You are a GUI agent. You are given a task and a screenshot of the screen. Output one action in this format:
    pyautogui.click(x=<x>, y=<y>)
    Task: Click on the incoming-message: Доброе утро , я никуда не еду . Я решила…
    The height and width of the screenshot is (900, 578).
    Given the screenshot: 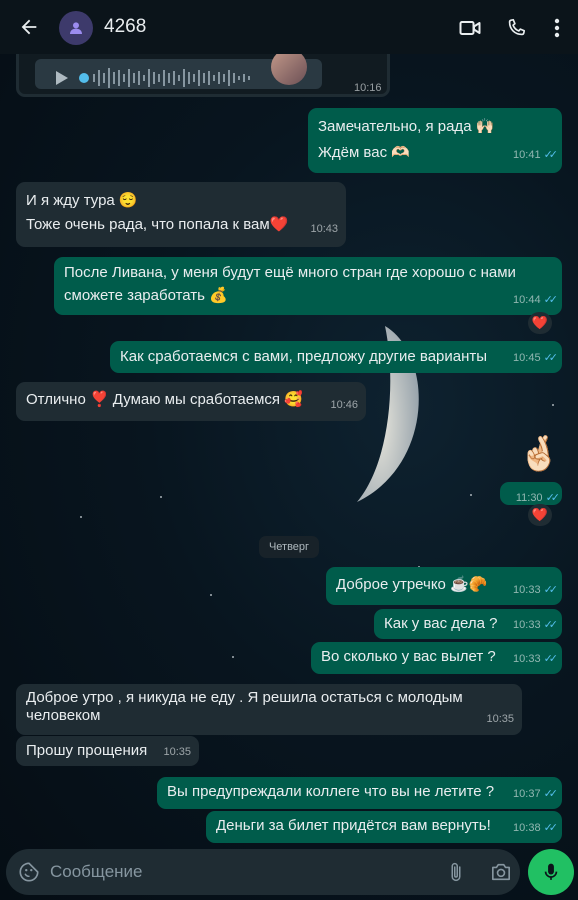 What is the action you would take?
    pyautogui.click(x=269, y=709)
    